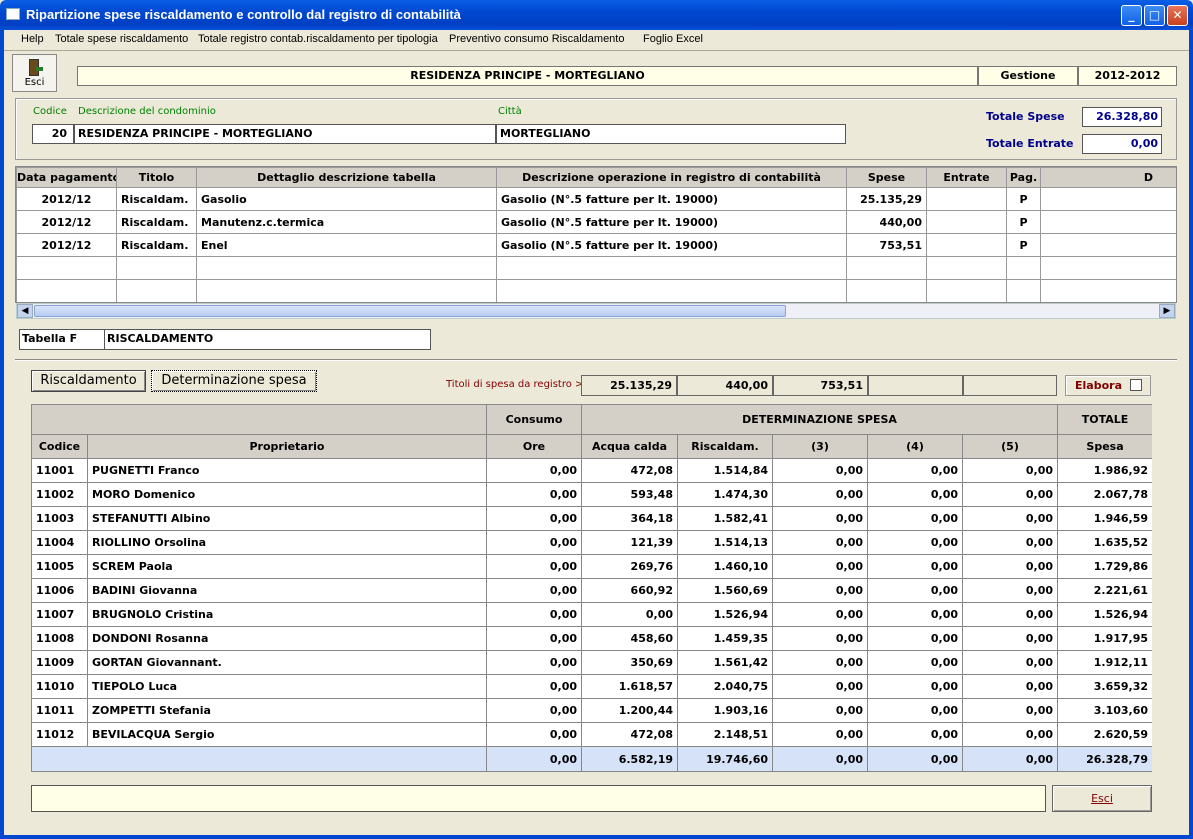  I want to click on registro-cell-dettaglio: Enel, so click(346, 245).